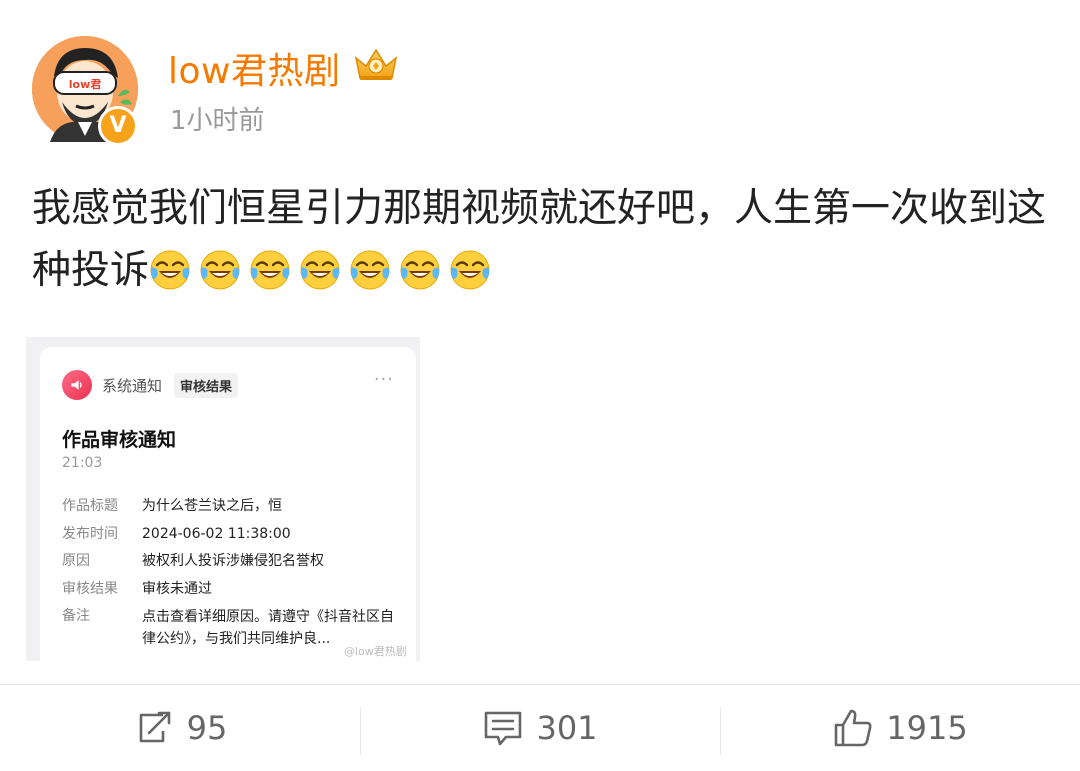 The width and height of the screenshot is (1080, 771). I want to click on username: low君热剧, so click(254, 68).